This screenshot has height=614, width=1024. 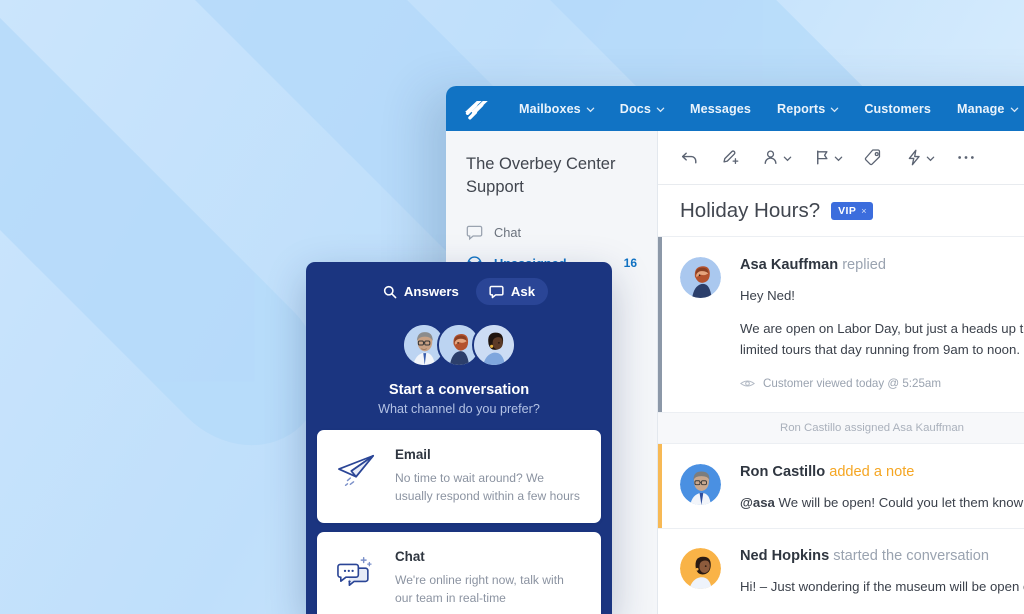 What do you see at coordinates (771, 157) in the screenshot?
I see `assign-person-icon` at bounding box center [771, 157].